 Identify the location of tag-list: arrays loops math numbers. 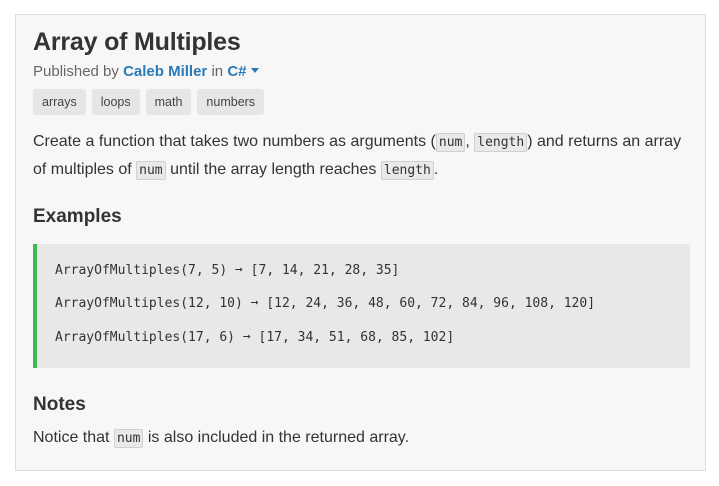
(149, 102).